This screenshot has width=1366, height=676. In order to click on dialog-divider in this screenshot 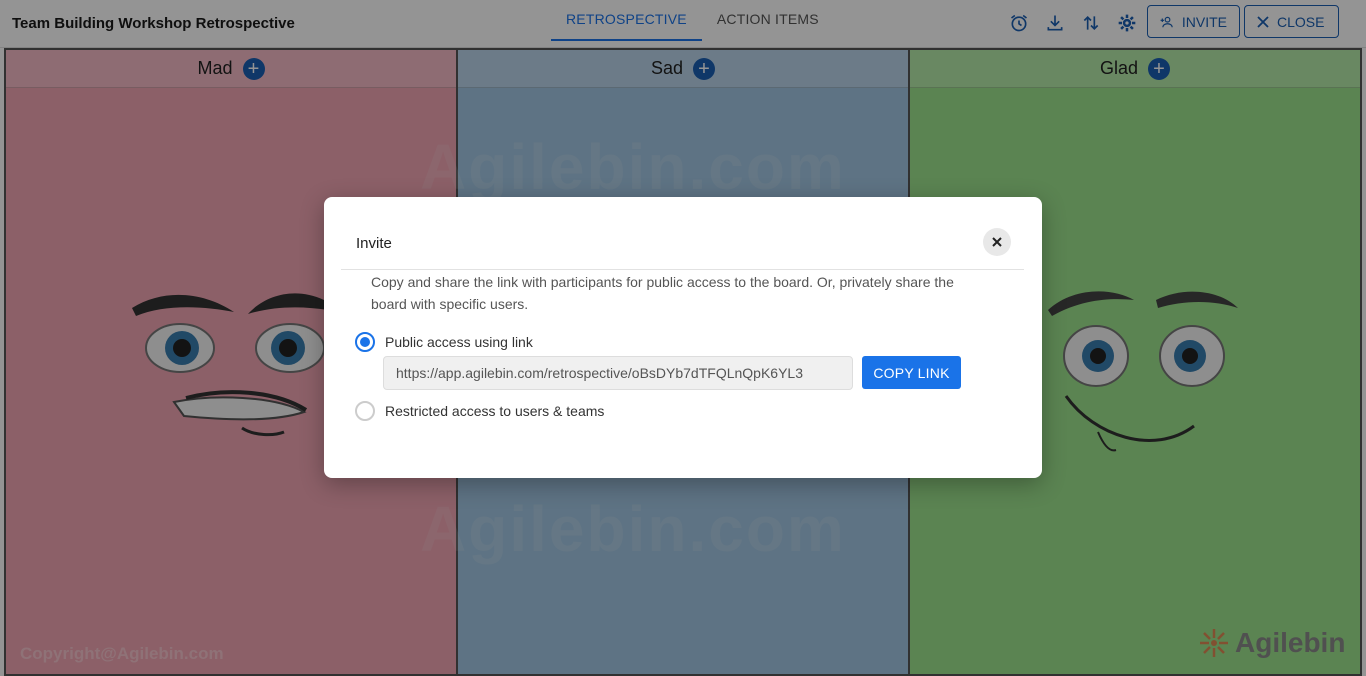, I will do `click(682, 269)`.